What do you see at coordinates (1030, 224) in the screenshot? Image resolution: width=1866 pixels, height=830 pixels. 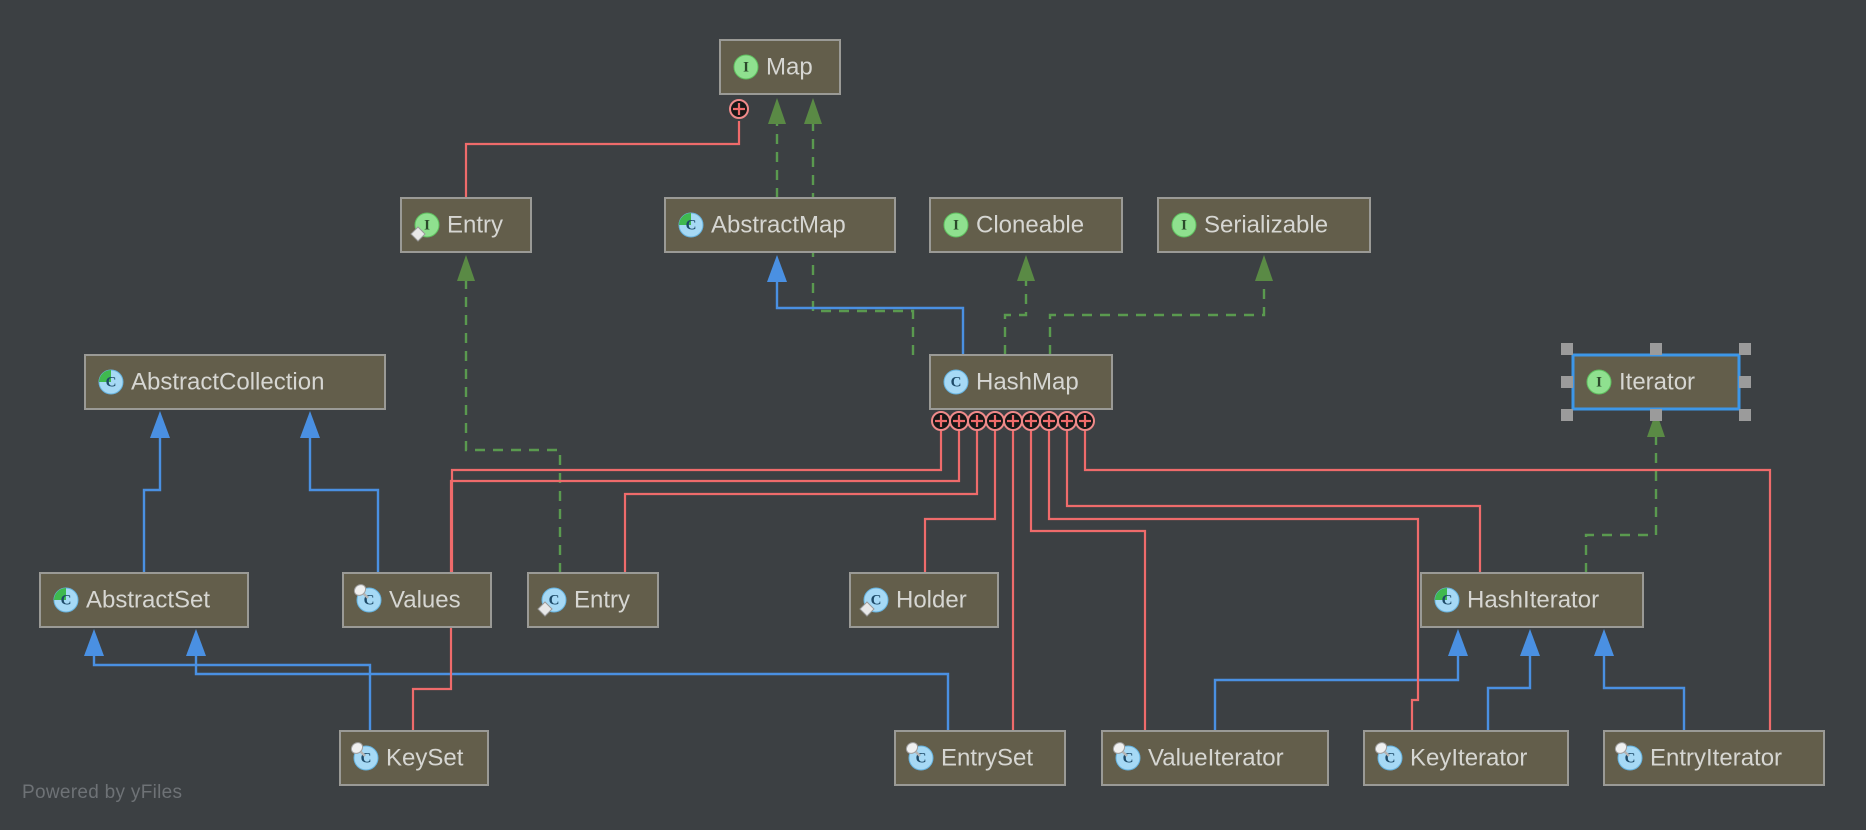 I see `node-label: Cloneable` at bounding box center [1030, 224].